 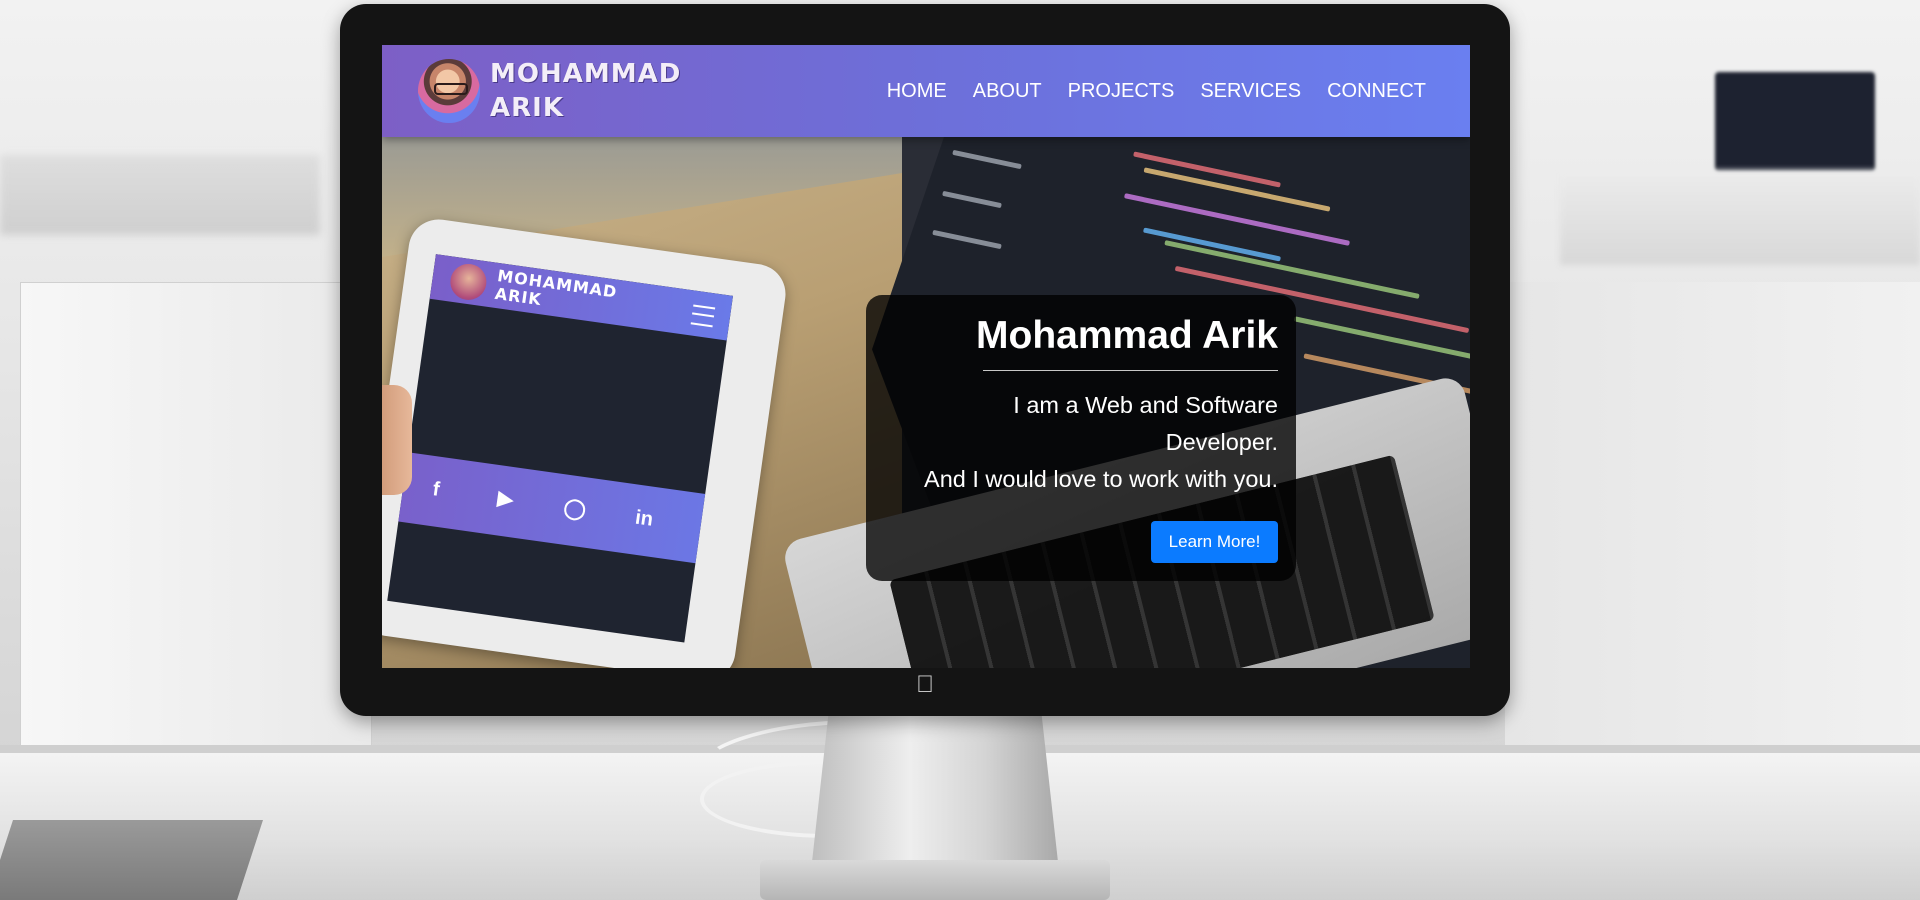 I want to click on learn-more-button: Learn More!, so click(x=1214, y=542).